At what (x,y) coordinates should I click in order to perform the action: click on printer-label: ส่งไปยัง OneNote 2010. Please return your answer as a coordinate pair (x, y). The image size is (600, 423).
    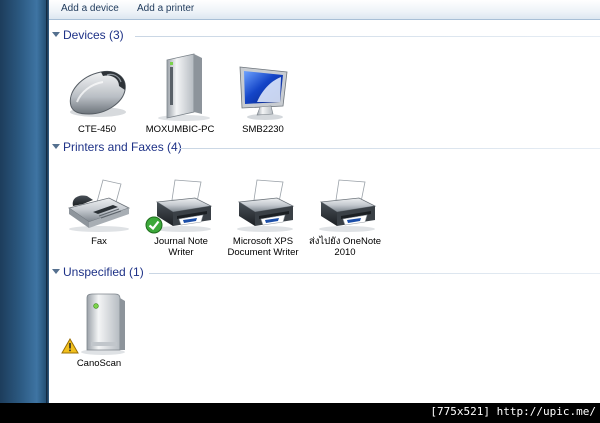
    Looking at the image, I should click on (345, 247).